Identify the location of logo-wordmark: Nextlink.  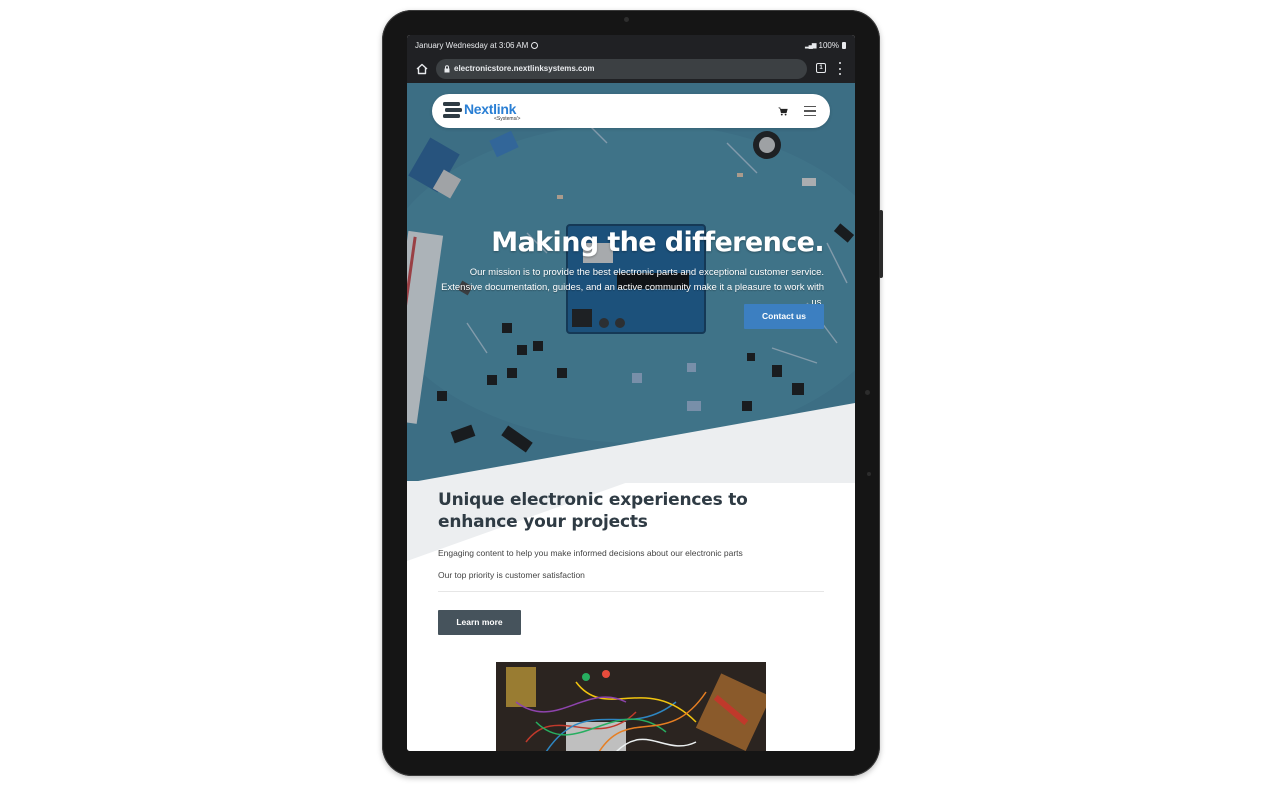
(490, 109).